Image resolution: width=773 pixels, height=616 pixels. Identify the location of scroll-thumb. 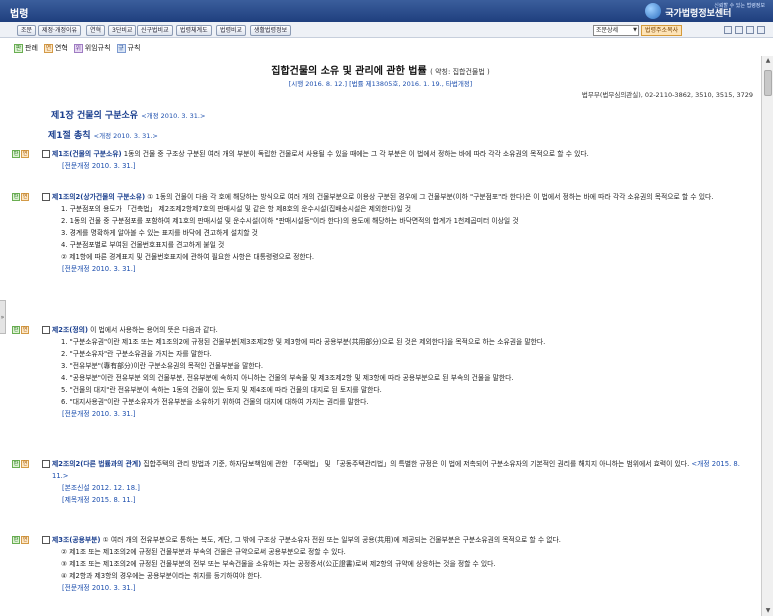
(768, 83).